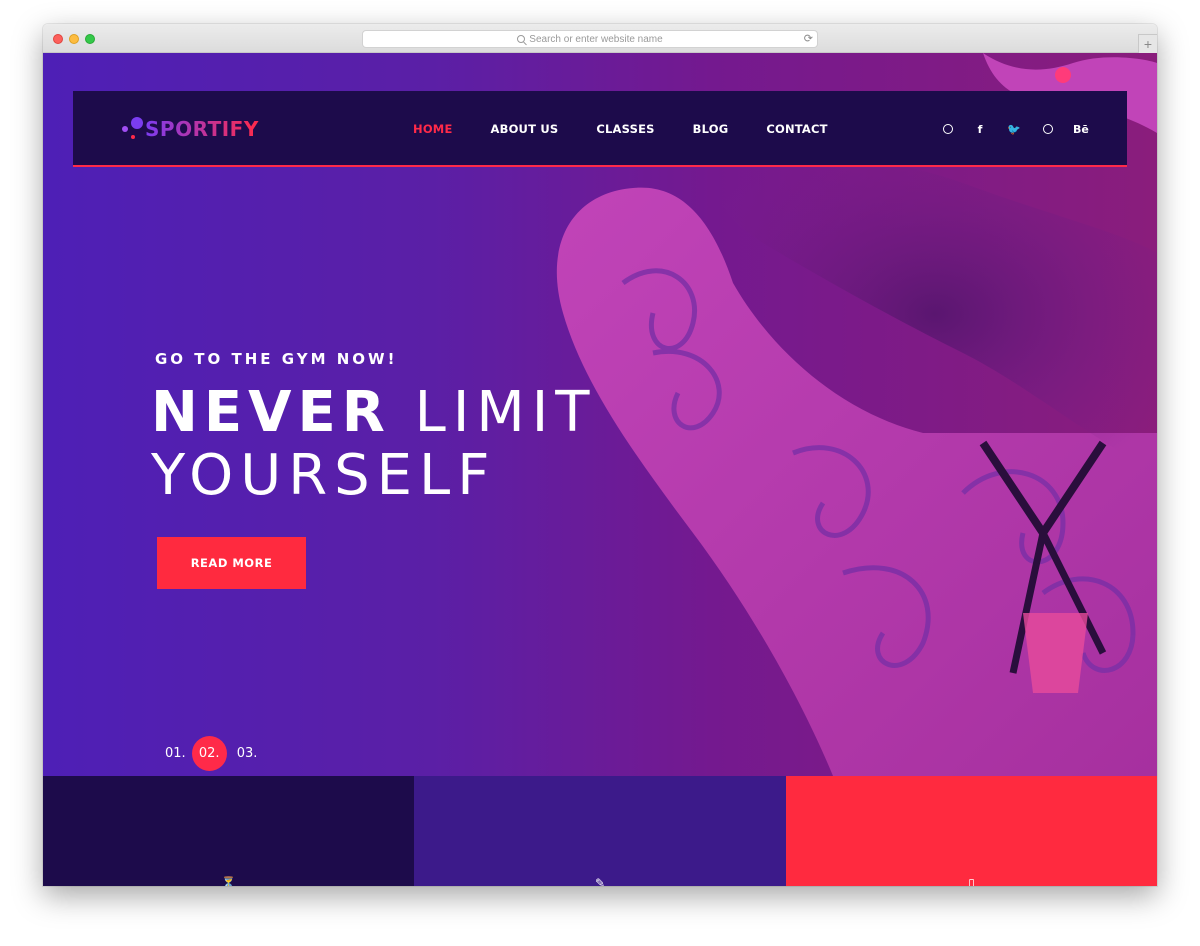  Describe the element at coordinates (971, 881) in the screenshot. I see `phone-icon: ▯` at that location.